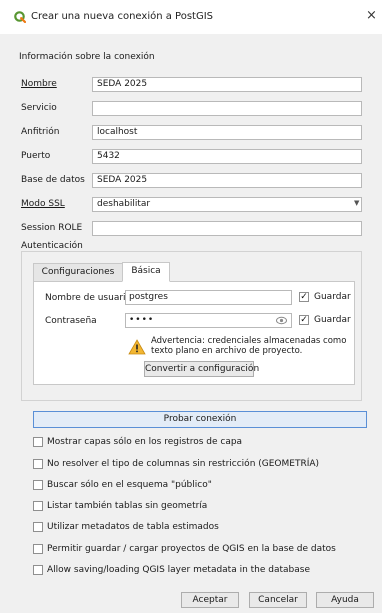 The width and height of the screenshot is (382, 613). Describe the element at coordinates (40, 132) in the screenshot. I see `anfitrion-label: Anfitrión` at that location.